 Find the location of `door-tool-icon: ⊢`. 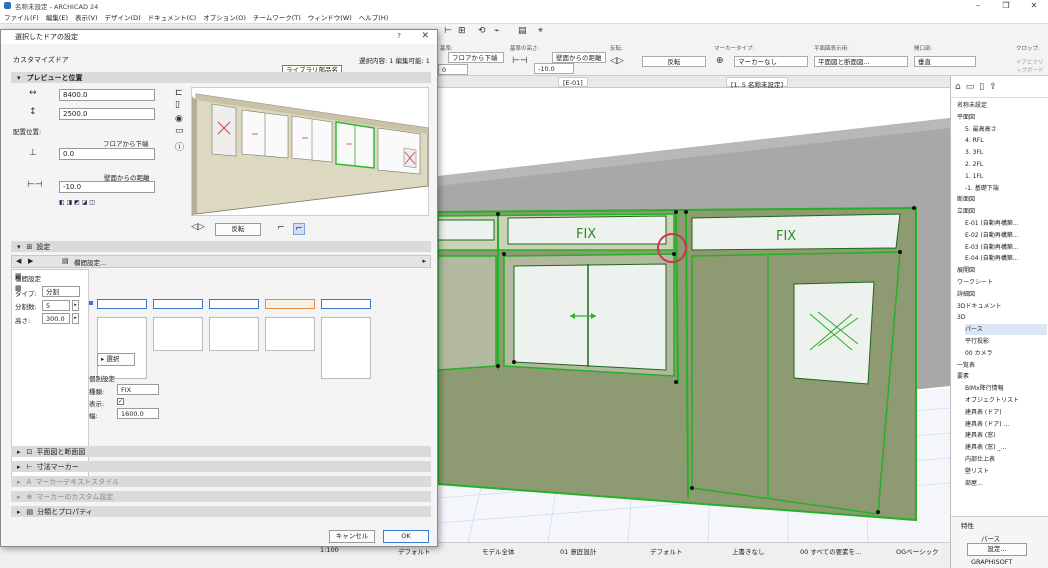

door-tool-icon: ⊢ is located at coordinates (448, 31).